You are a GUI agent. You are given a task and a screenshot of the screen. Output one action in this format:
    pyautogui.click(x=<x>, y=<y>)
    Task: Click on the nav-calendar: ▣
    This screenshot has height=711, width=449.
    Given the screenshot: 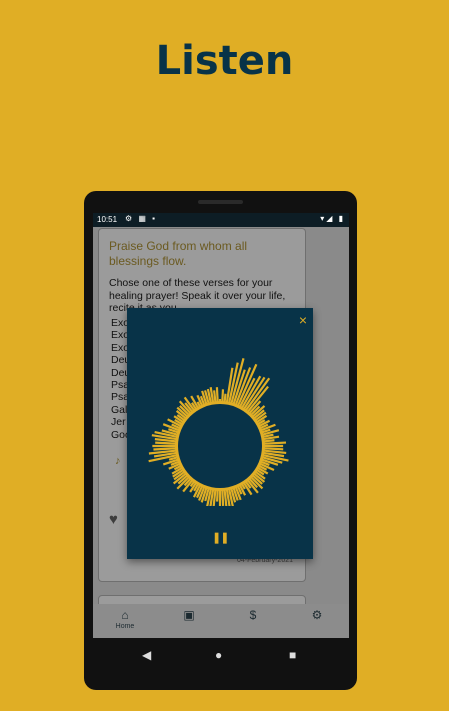 What is the action you would take?
    pyautogui.click(x=189, y=621)
    